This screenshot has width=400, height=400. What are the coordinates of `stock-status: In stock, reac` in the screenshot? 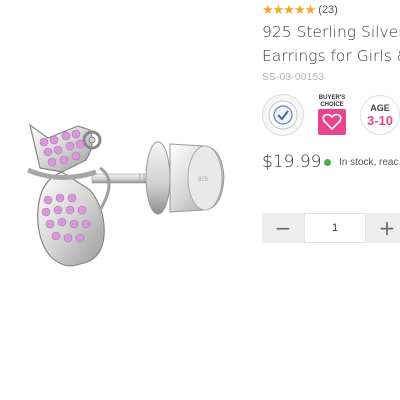 It's located at (361, 162).